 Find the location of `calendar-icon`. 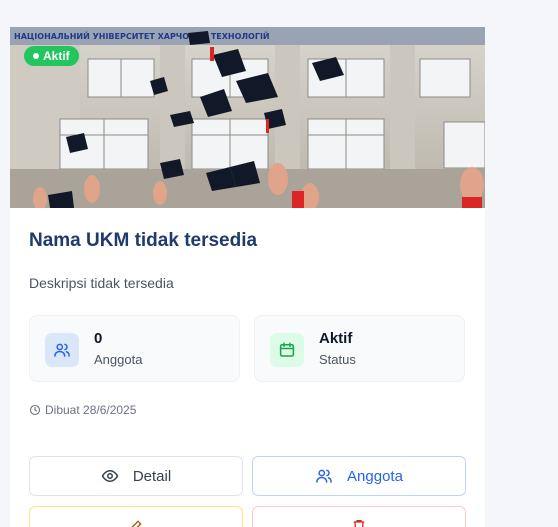

calendar-icon is located at coordinates (287, 350).